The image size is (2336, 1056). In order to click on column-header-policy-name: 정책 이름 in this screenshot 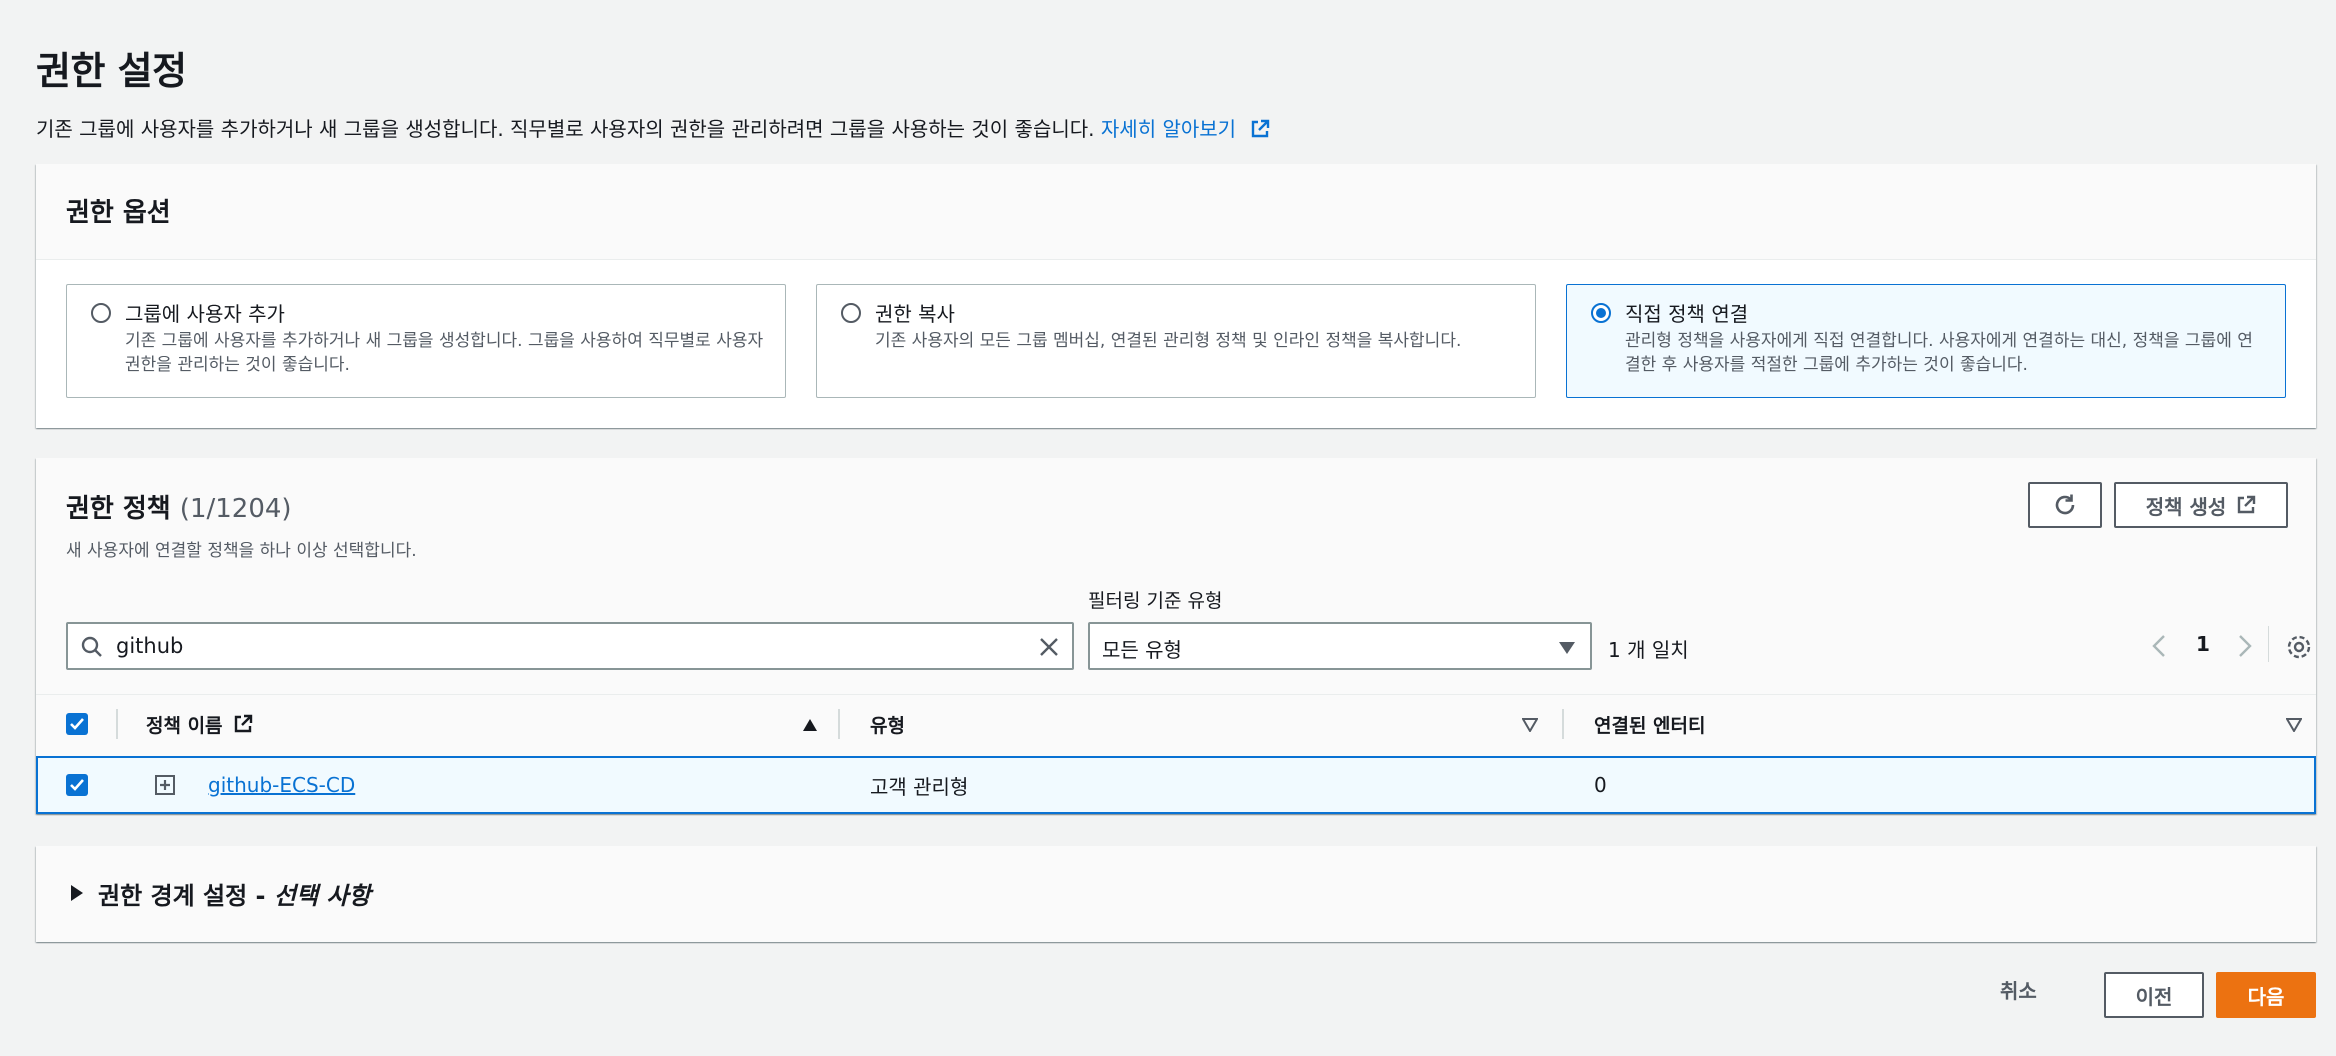, I will do `click(199, 724)`.